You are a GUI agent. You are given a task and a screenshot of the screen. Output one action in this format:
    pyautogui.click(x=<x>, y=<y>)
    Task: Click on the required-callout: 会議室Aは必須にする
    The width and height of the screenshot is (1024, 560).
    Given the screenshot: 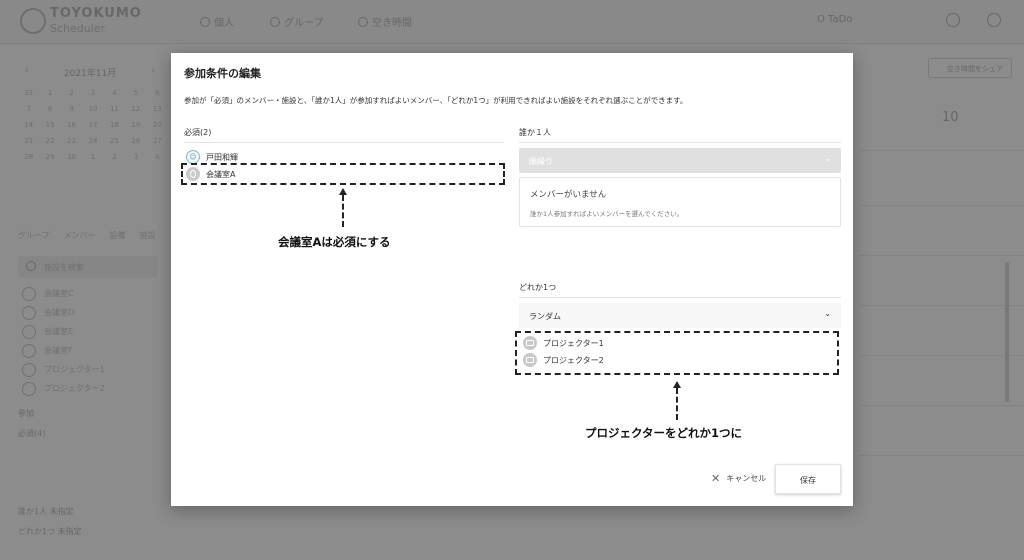 What is the action you would take?
    pyautogui.click(x=334, y=242)
    